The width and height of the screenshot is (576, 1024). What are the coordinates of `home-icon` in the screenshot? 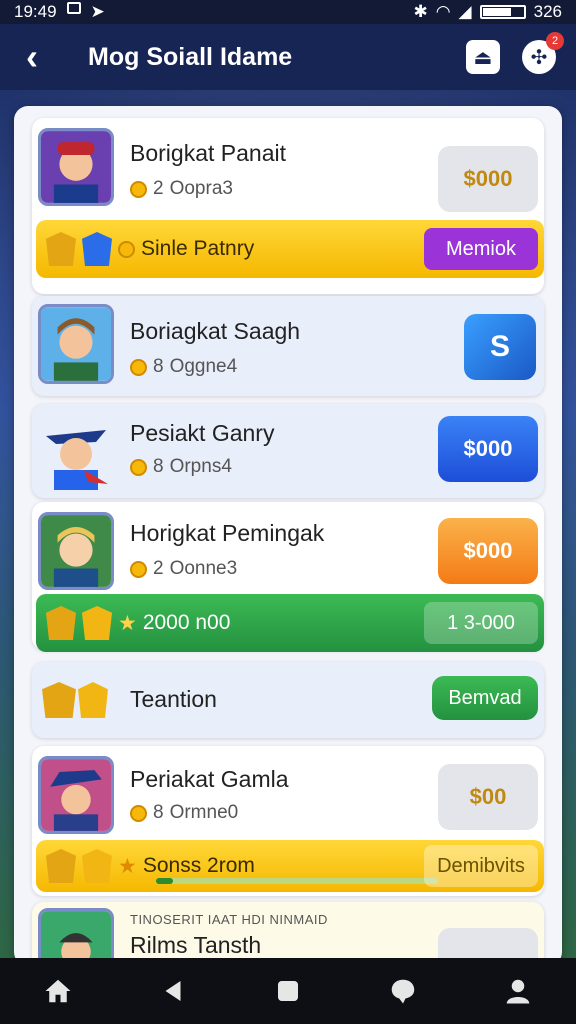 It's located at (58, 991).